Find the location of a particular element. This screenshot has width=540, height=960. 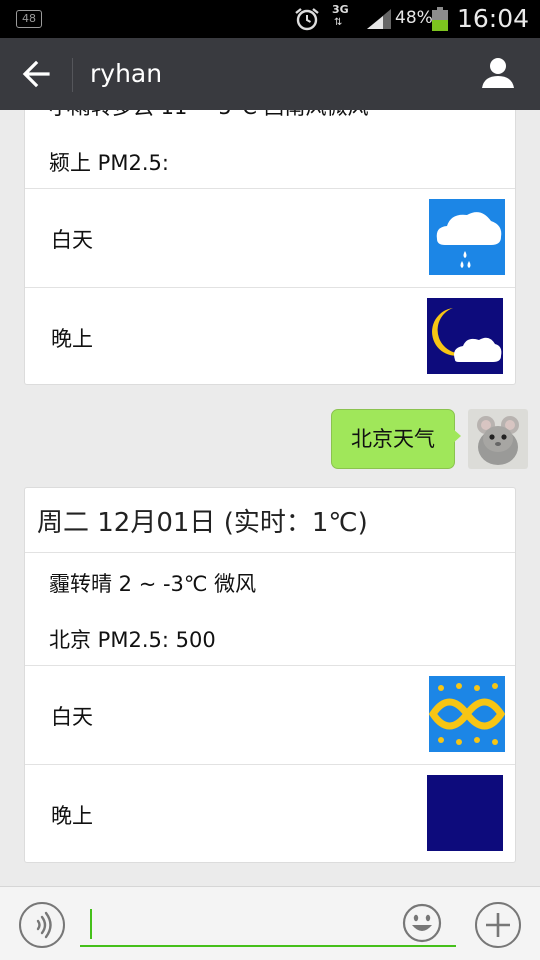

notification-badge: 48 is located at coordinates (29, 19).